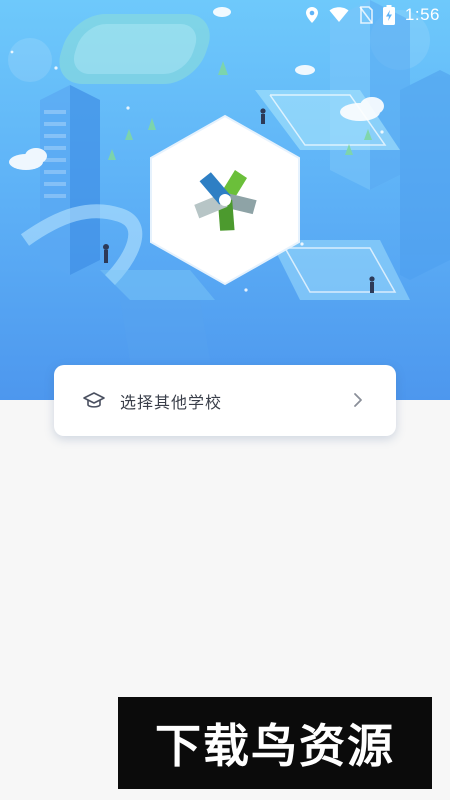 This screenshot has width=450, height=800. Describe the element at coordinates (311, 15) in the screenshot. I see `location-pin-icon` at that location.